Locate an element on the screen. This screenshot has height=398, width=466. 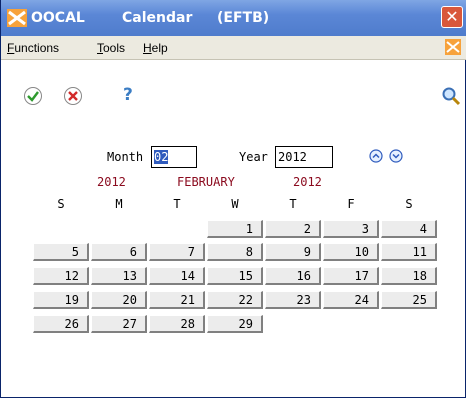
close-icon: ✕ is located at coordinates (452, 16).